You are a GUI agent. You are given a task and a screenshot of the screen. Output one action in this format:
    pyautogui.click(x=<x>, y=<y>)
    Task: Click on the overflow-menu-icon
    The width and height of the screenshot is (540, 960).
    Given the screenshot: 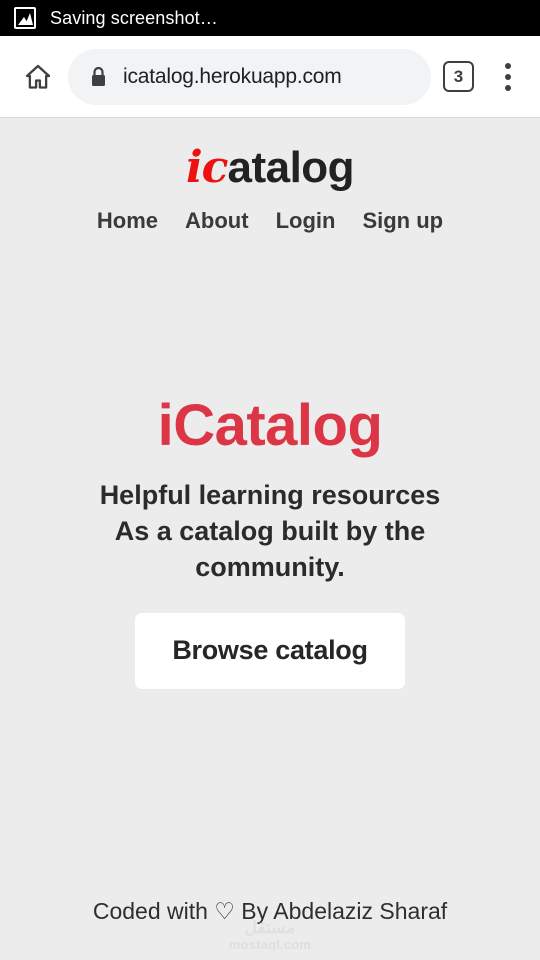 What is the action you would take?
    pyautogui.click(x=508, y=77)
    